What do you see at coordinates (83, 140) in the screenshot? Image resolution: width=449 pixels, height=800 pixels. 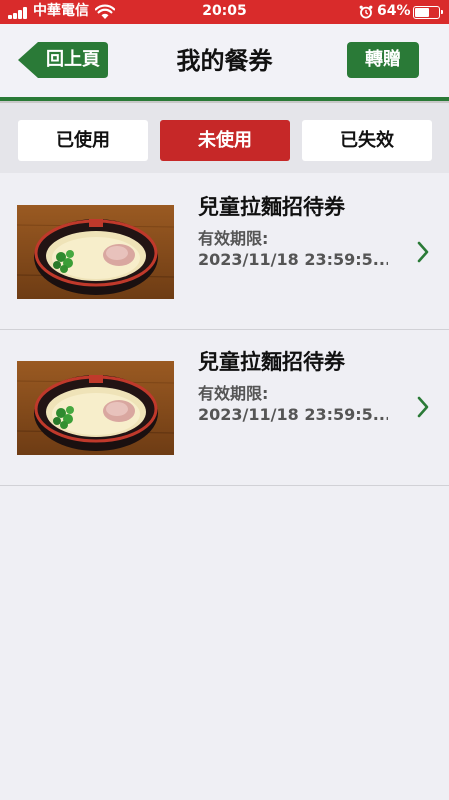 I see `tab-used: 已使用` at bounding box center [83, 140].